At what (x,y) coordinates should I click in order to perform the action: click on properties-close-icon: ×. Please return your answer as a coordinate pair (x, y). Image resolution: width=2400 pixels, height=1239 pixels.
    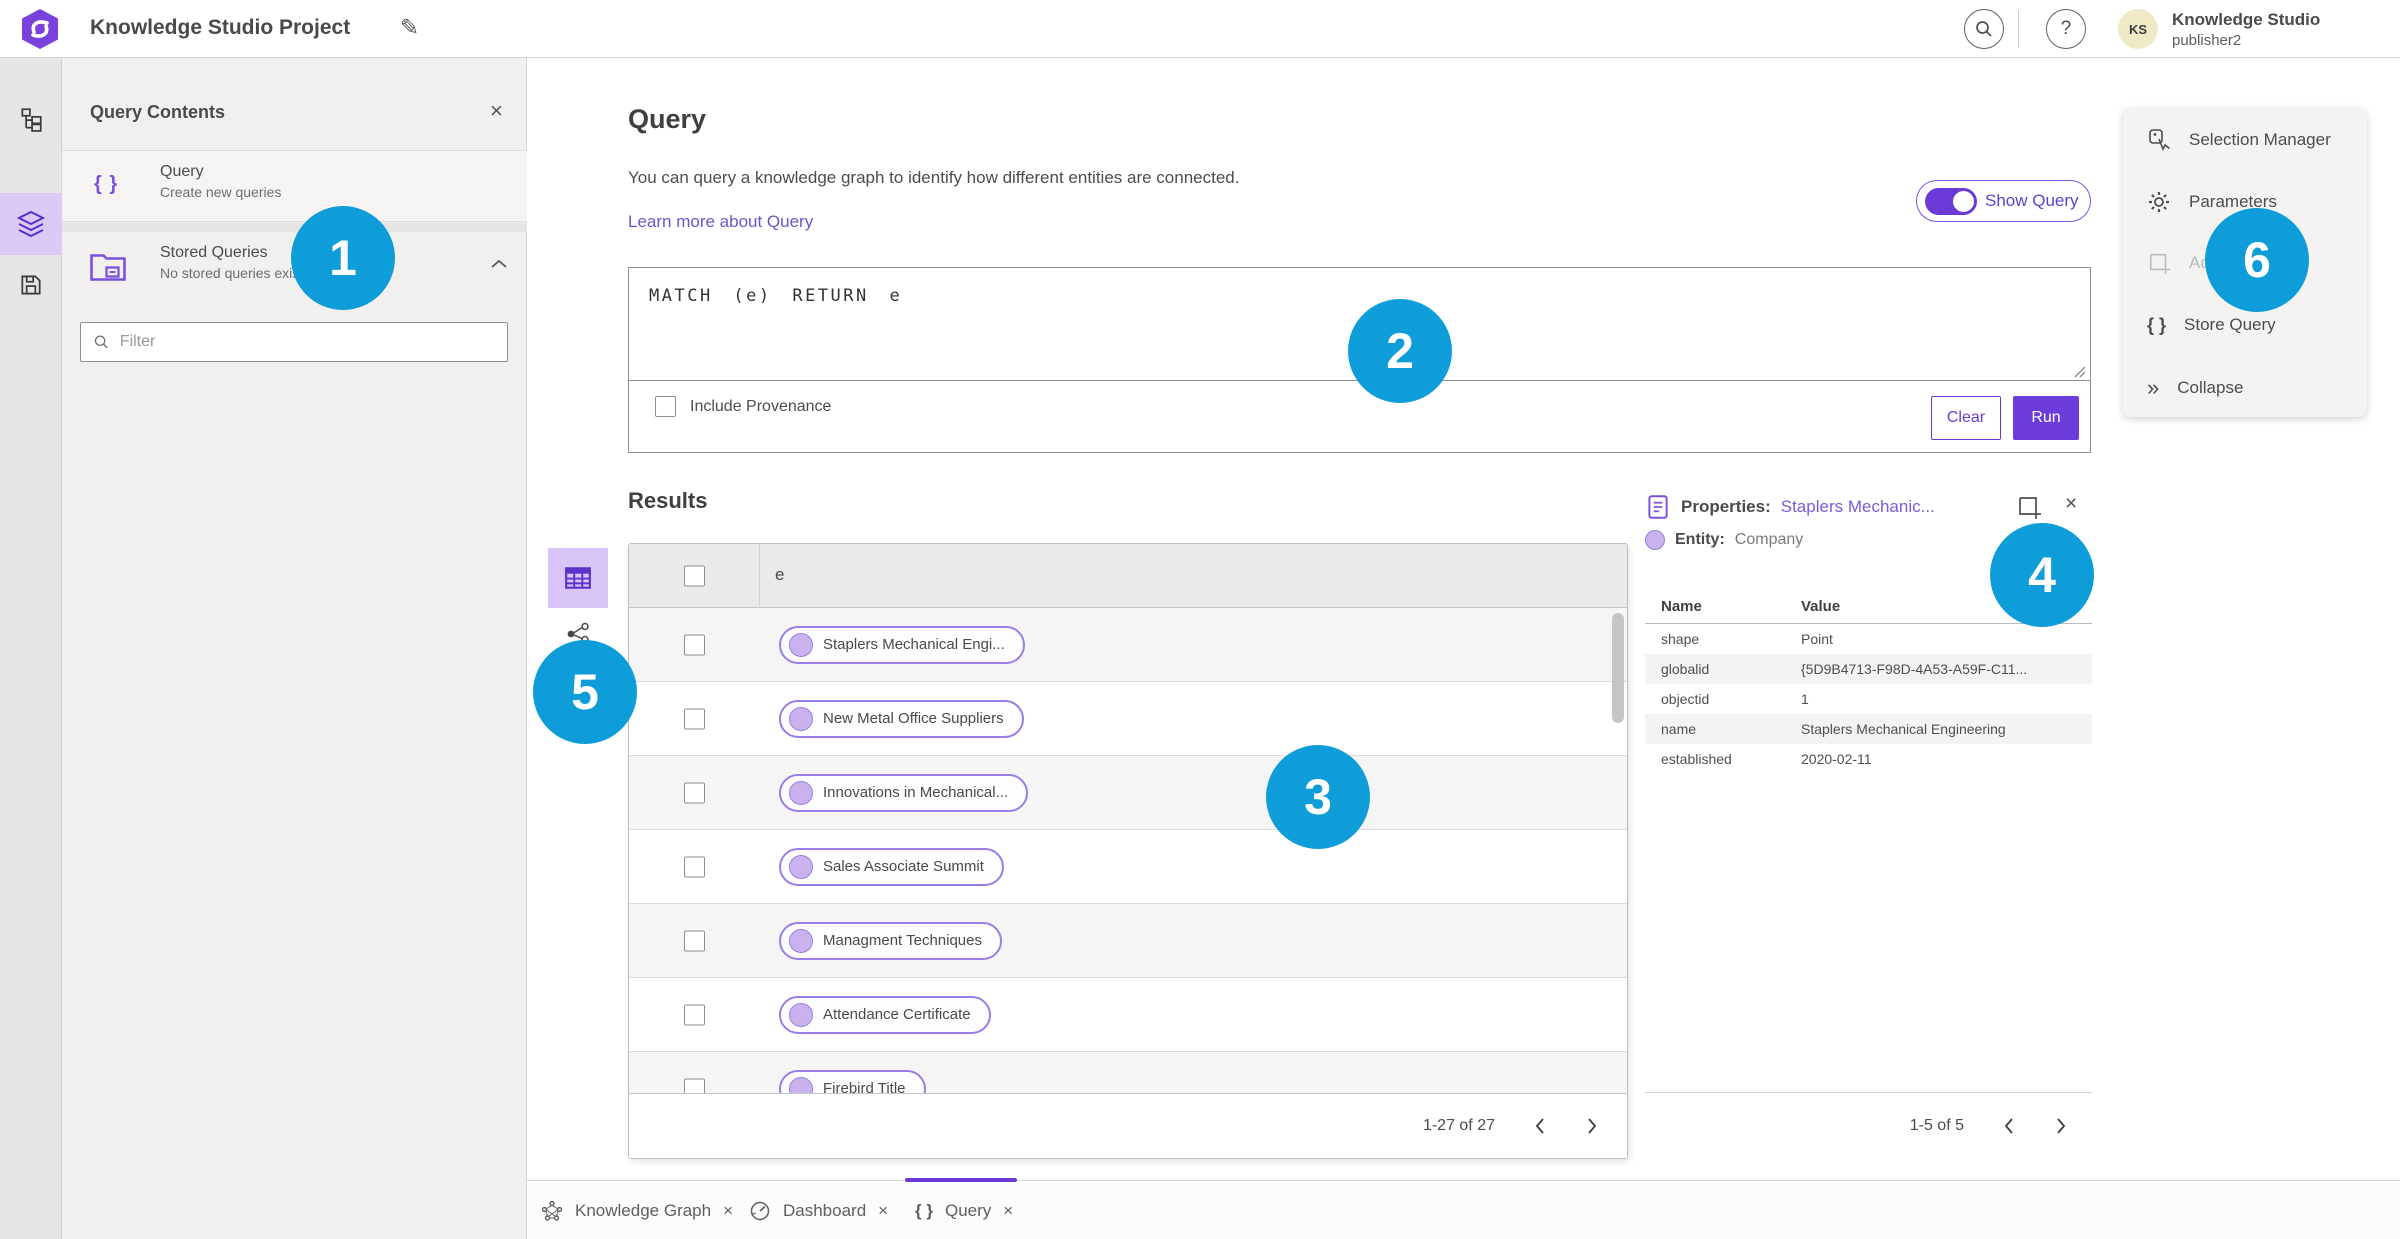
    Looking at the image, I should click on (2071, 504).